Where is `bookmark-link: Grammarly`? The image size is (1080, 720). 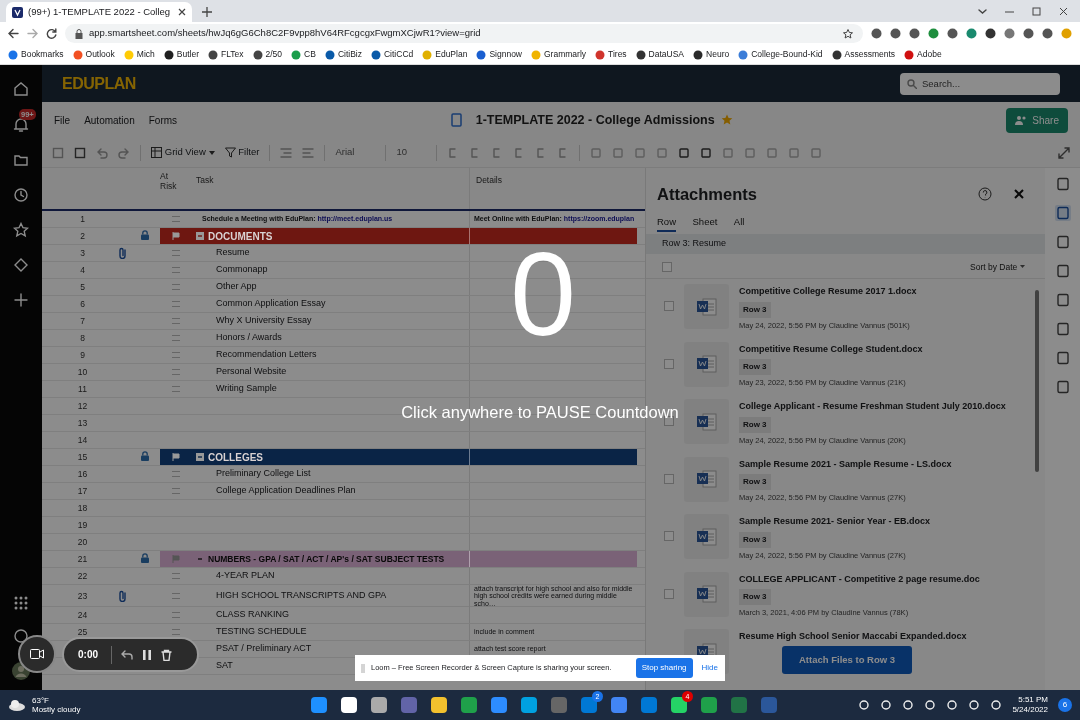 bookmark-link: Grammarly is located at coordinates (565, 54).